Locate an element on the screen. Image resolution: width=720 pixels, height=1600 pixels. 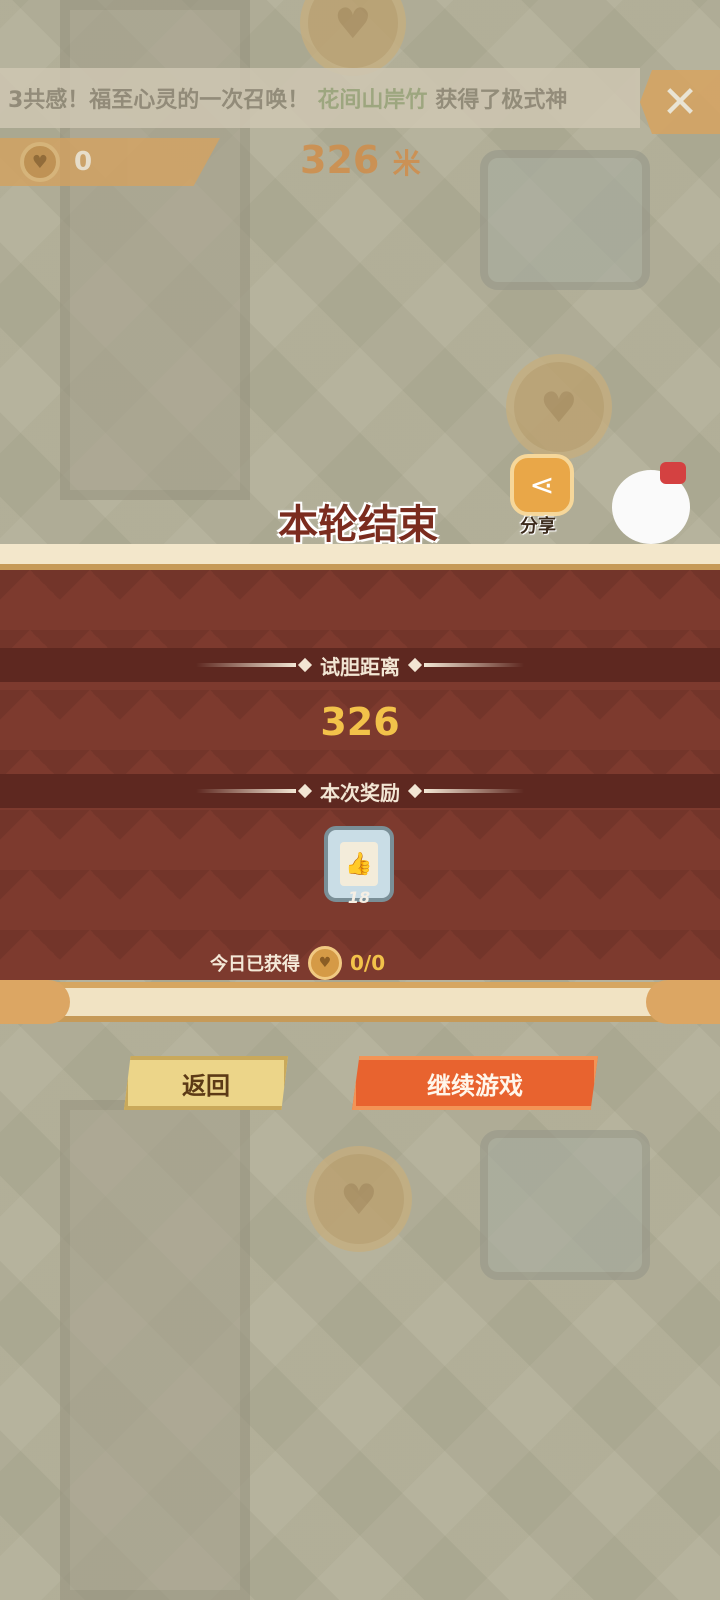
back-button: 返回 is located at coordinates (206, 1083).